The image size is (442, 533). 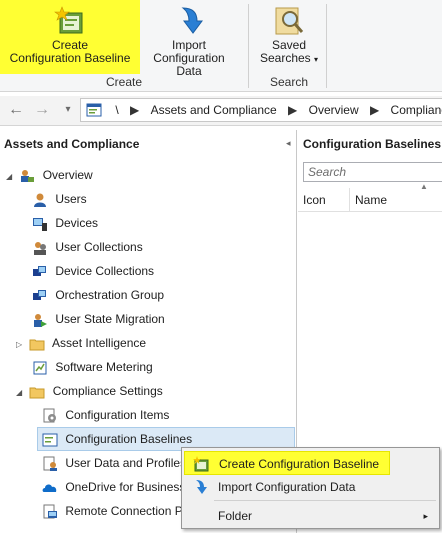 I want to click on create-button-line1: Create, so click(x=70, y=45).